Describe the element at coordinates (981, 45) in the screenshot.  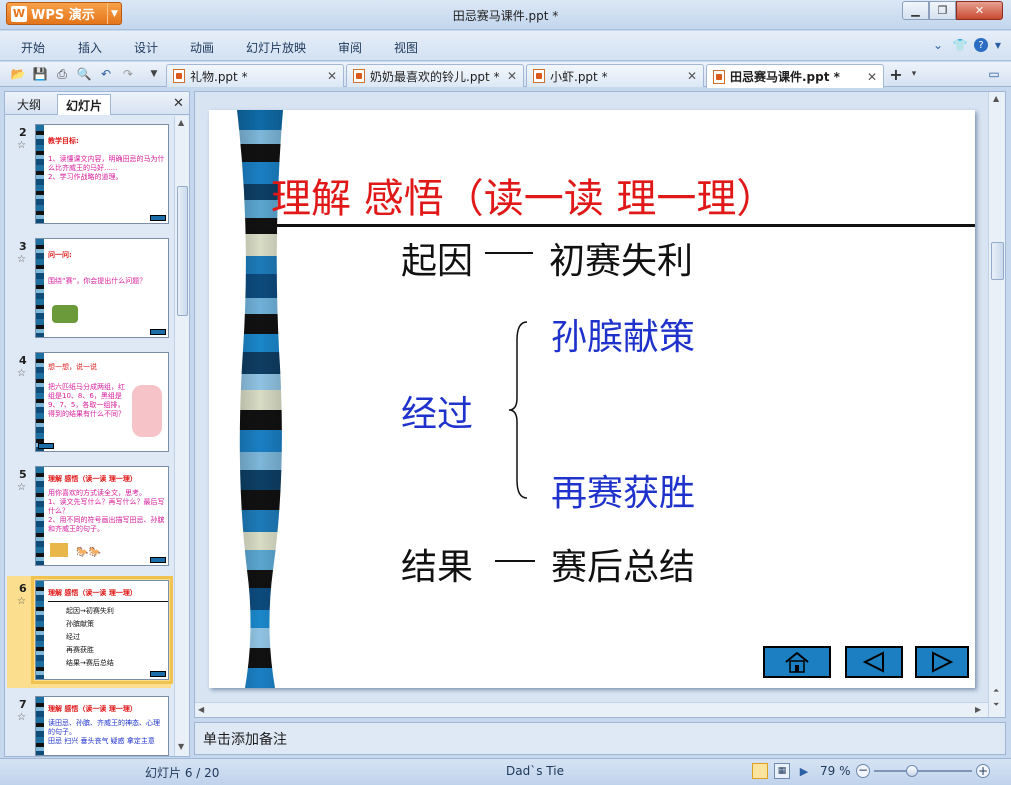
I see `help-icon: ?` at that location.